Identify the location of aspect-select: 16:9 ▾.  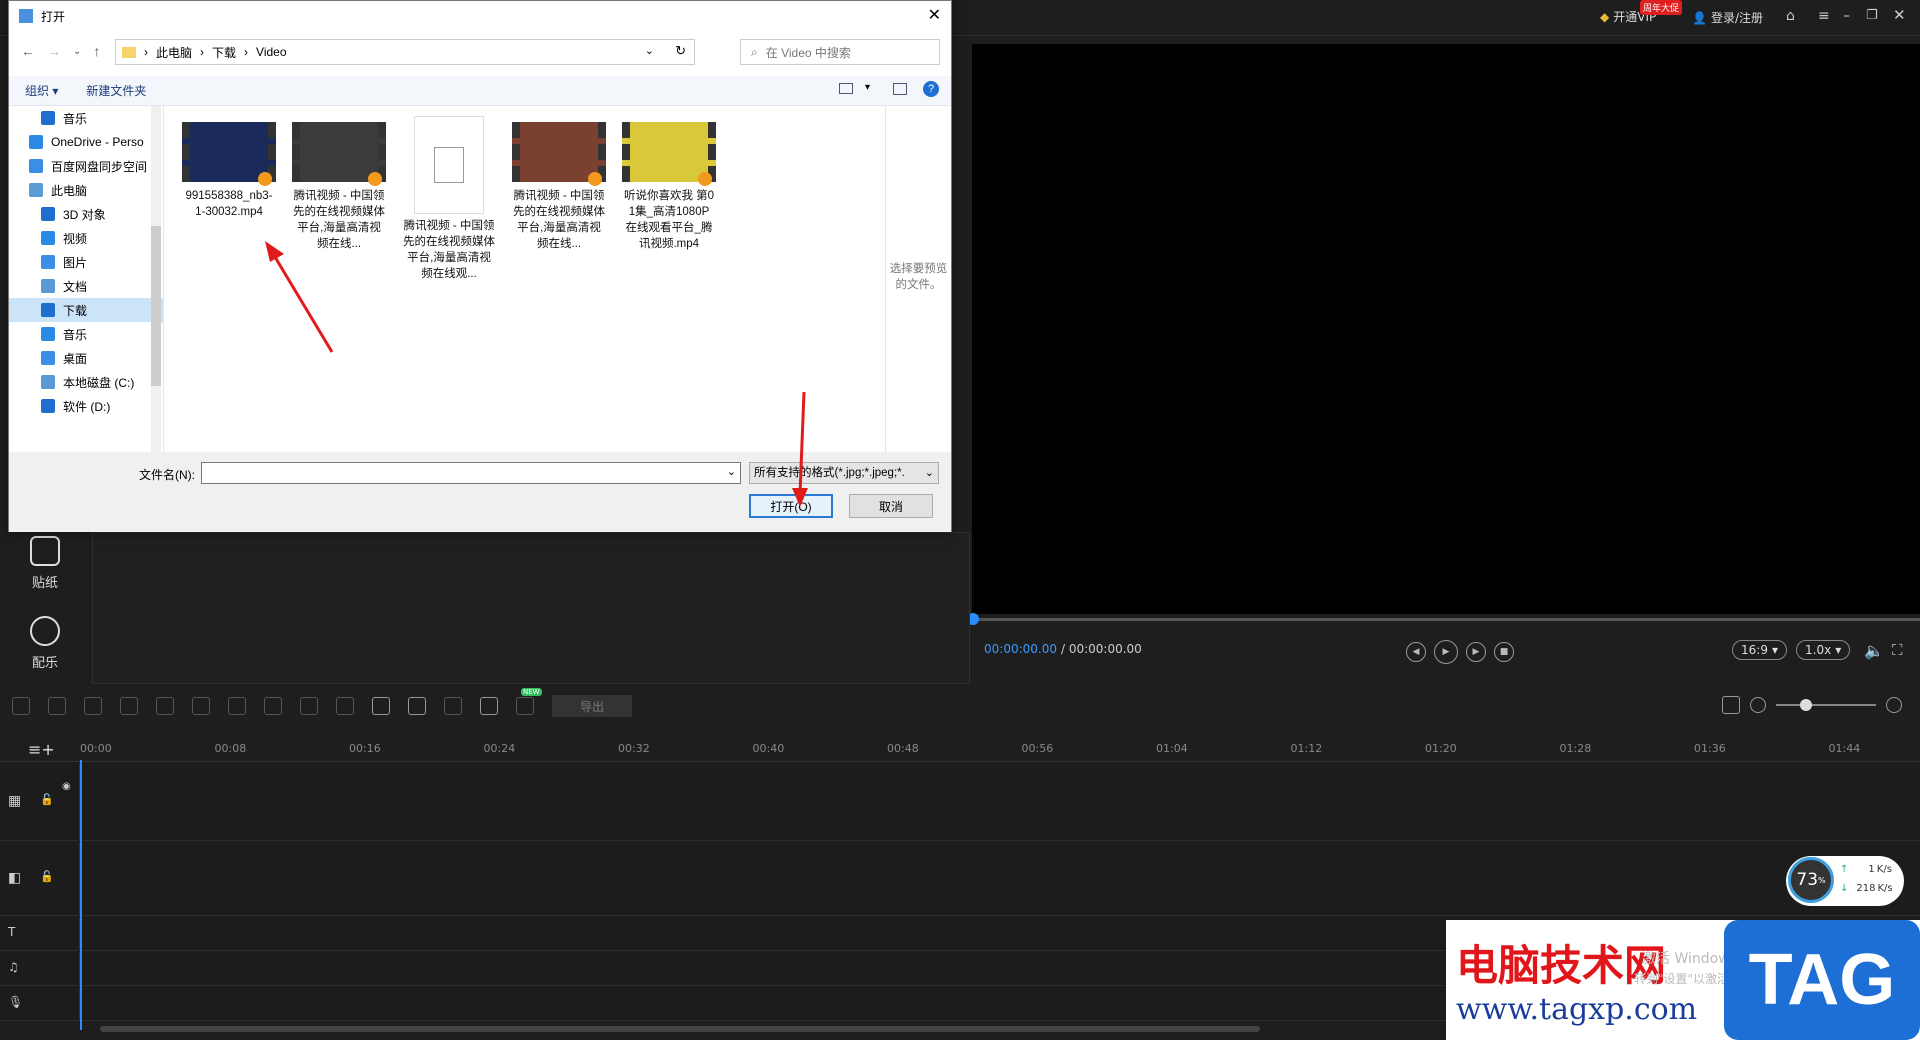
(1759, 650).